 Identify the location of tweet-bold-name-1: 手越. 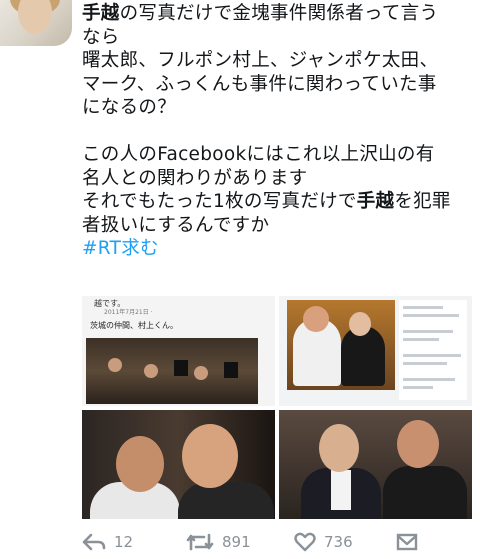
(101, 13).